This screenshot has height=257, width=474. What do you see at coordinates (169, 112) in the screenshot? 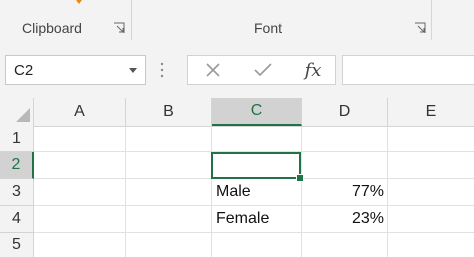
I see `column-header-b: B` at bounding box center [169, 112].